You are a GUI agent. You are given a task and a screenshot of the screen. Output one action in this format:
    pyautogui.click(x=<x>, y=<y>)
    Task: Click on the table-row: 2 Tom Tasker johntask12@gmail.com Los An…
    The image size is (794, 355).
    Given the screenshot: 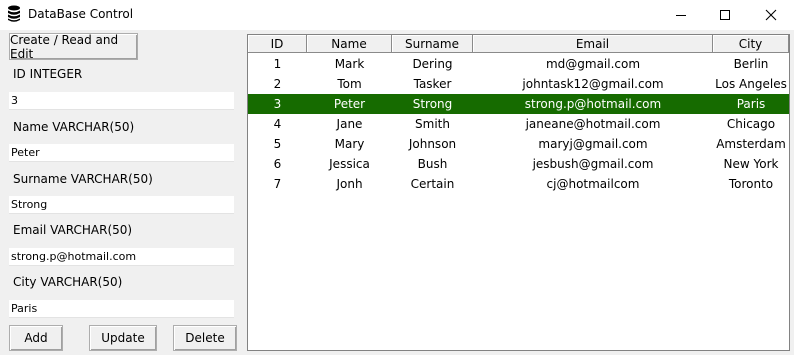 What is the action you would take?
    pyautogui.click(x=518, y=84)
    